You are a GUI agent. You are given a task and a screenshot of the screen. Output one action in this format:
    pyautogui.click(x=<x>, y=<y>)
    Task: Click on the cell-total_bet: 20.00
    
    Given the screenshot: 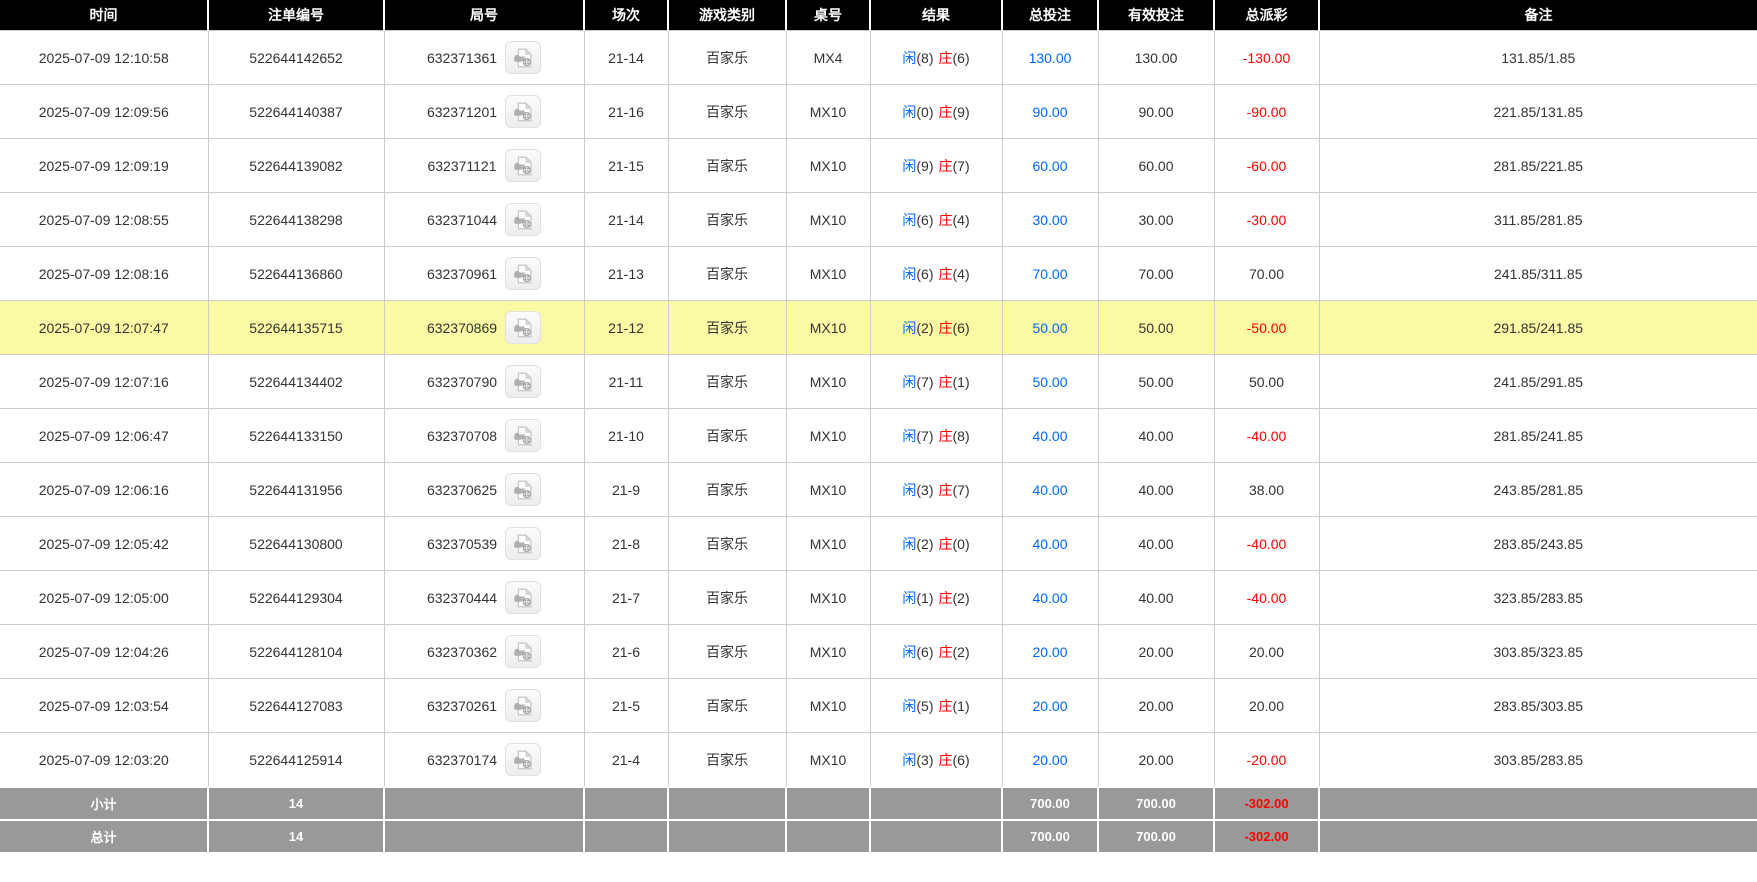 What is the action you would take?
    pyautogui.click(x=1050, y=651)
    